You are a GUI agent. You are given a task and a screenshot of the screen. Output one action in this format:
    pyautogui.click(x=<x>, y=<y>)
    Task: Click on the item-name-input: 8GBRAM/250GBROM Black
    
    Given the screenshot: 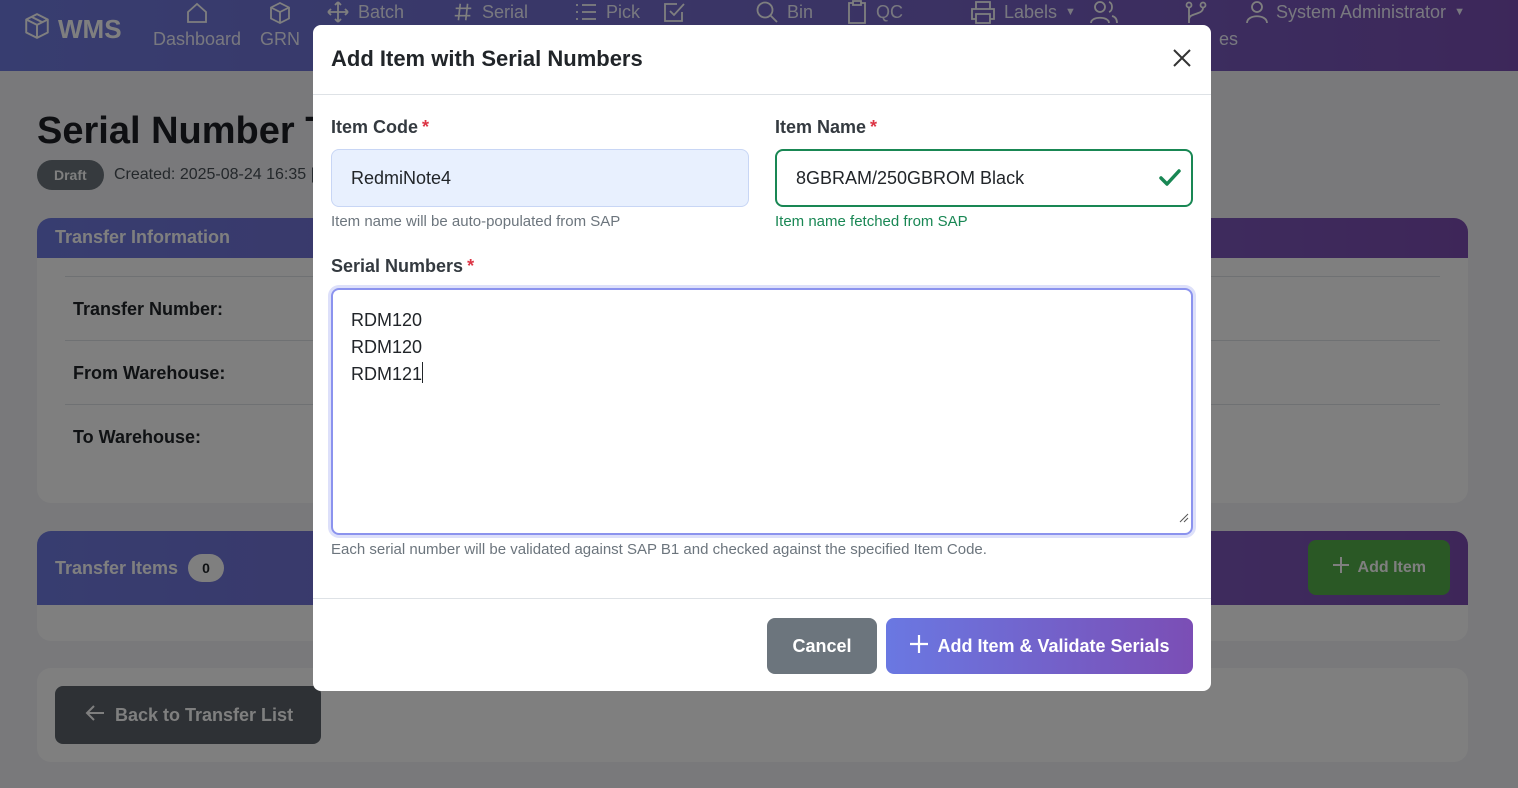 What is the action you would take?
    pyautogui.click(x=984, y=178)
    